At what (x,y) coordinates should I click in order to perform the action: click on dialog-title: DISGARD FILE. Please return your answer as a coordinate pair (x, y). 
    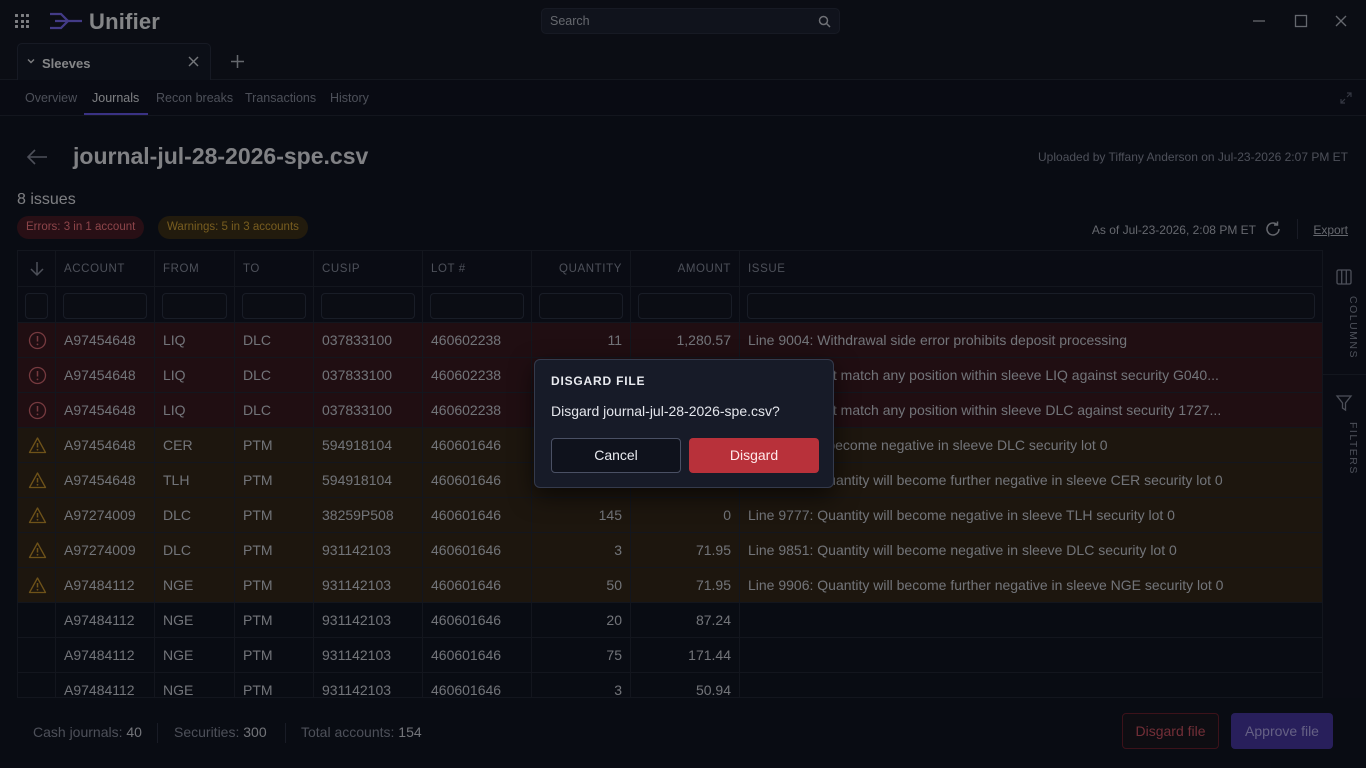
    Looking at the image, I should click on (598, 381).